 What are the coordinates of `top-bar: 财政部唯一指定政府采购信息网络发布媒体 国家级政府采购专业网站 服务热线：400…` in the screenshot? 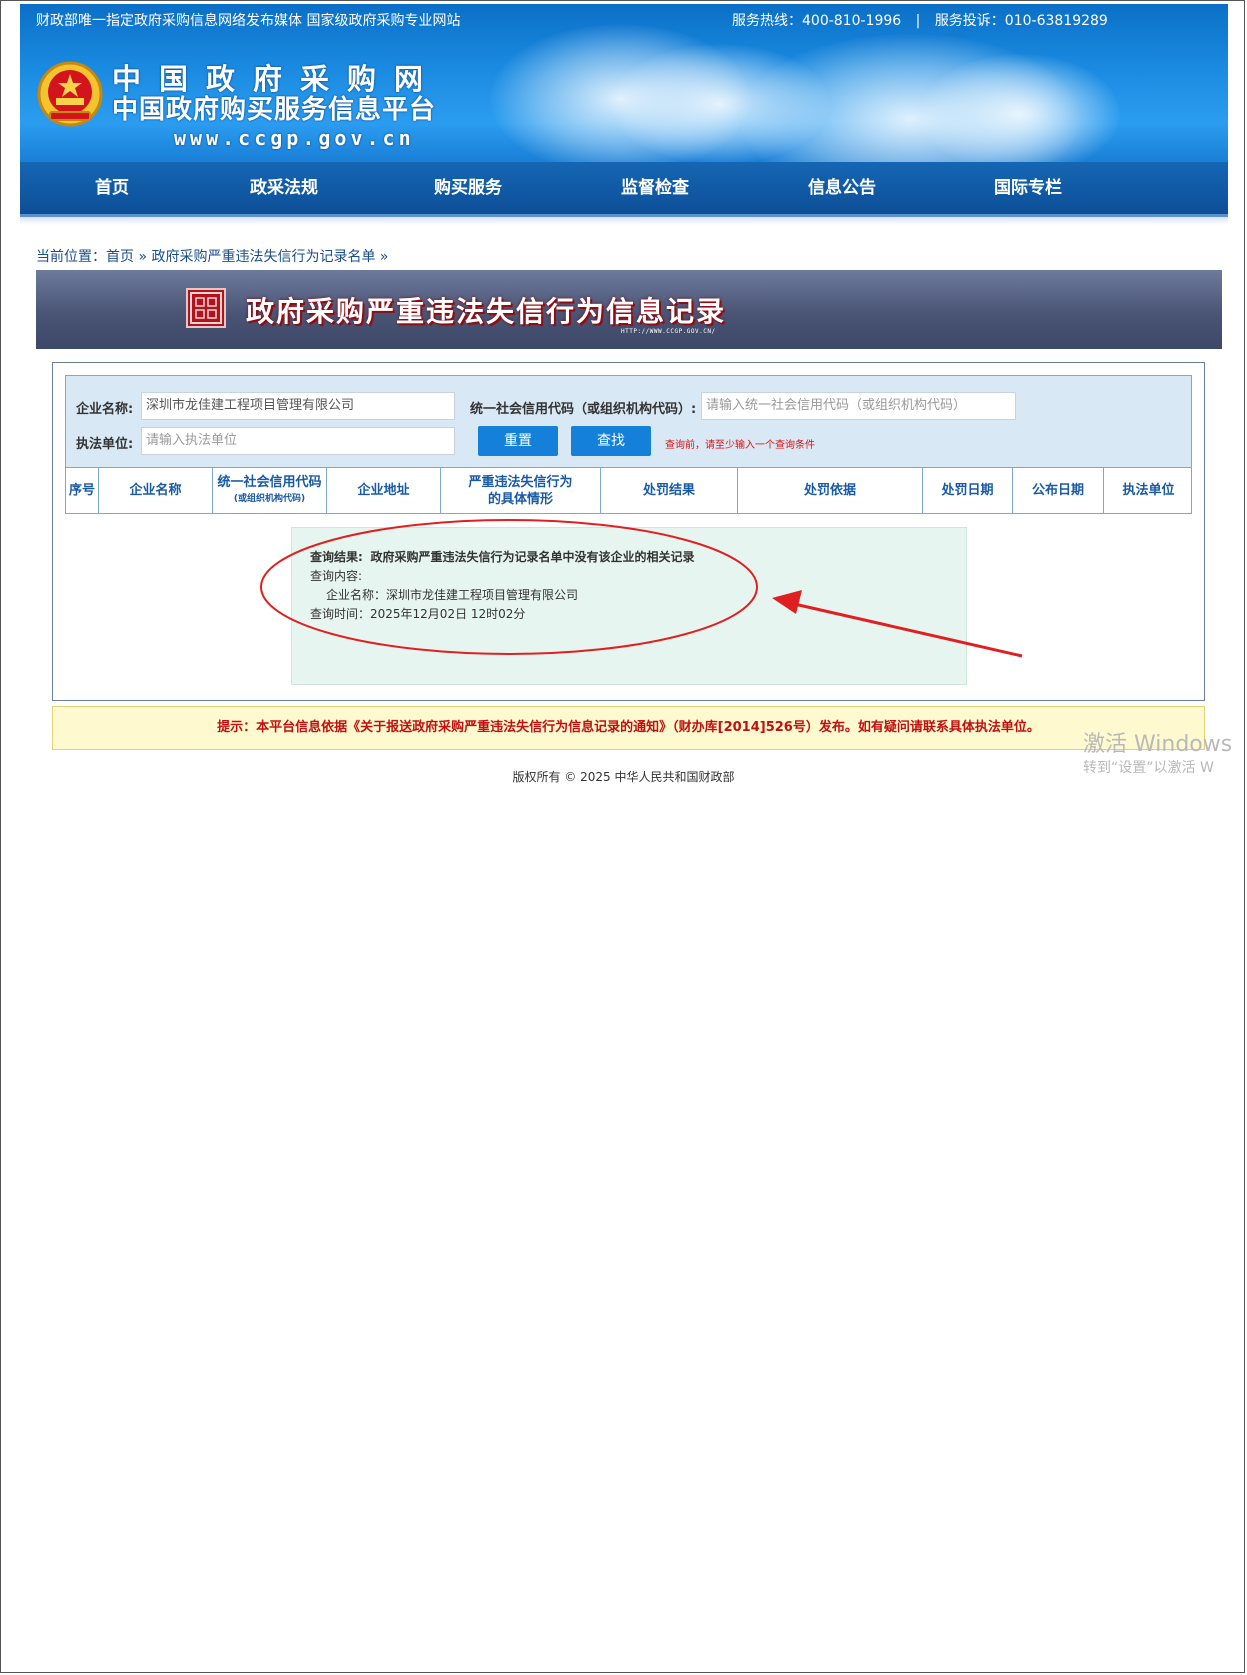 It's located at (624, 21).